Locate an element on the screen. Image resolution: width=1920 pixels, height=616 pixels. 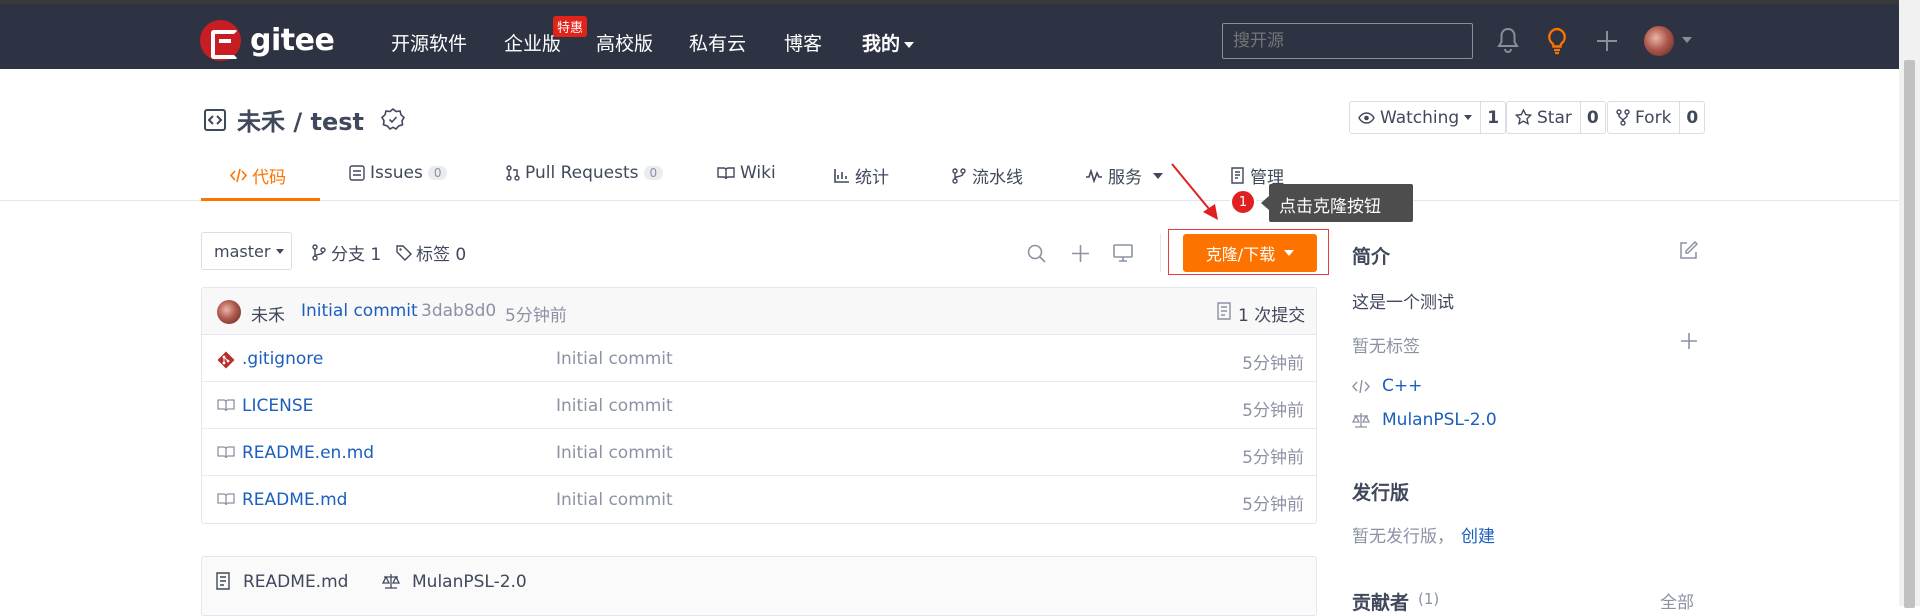
releases-title: 发行版 is located at coordinates (1381, 493).